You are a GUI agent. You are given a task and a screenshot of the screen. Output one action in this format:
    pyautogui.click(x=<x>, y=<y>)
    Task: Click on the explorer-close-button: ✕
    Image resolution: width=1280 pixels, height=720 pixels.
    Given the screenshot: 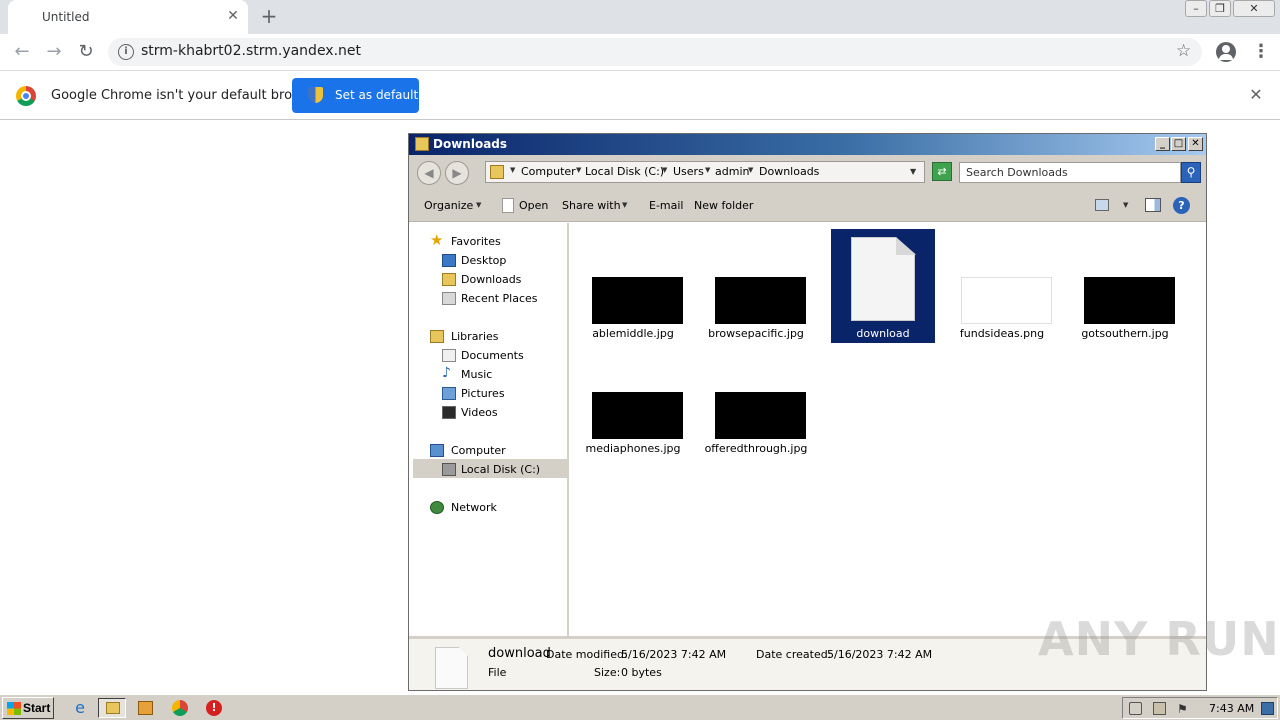 What is the action you would take?
    pyautogui.click(x=1195, y=144)
    